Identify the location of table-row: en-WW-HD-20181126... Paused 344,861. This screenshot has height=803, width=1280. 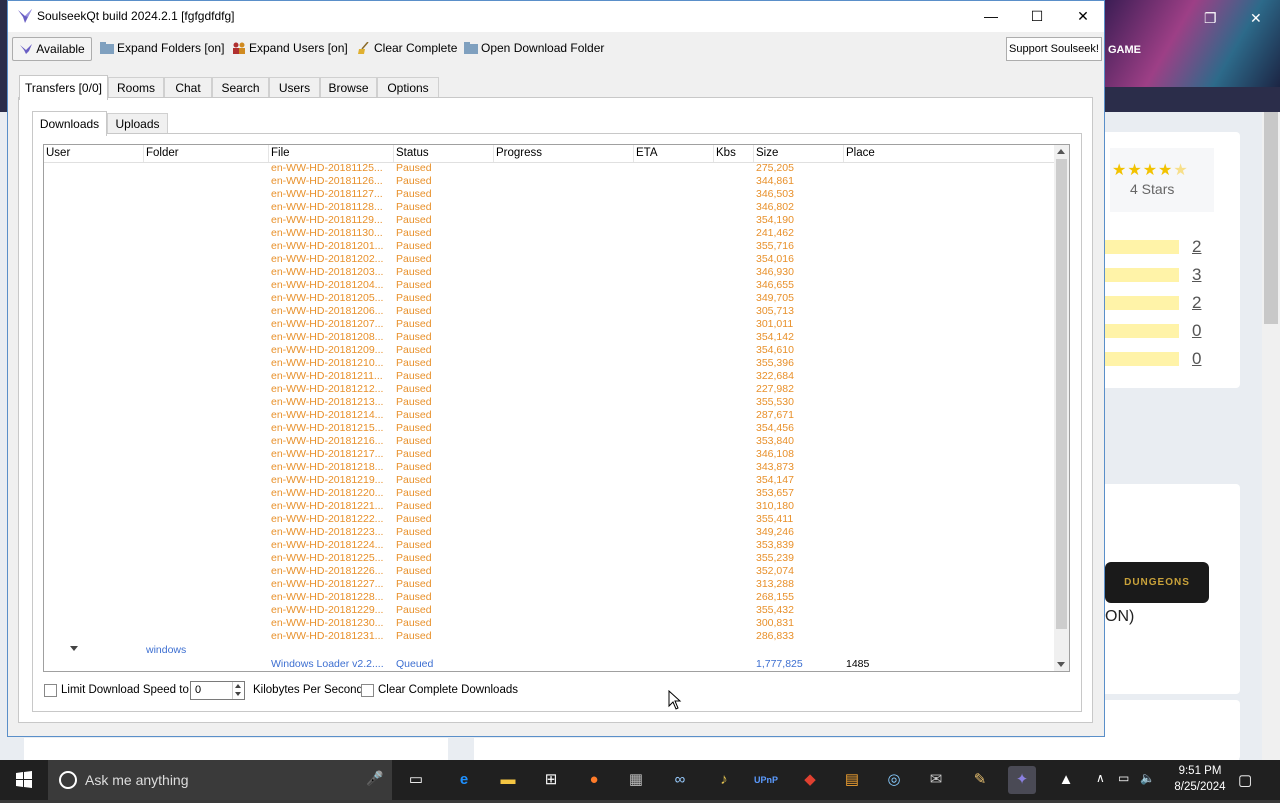
(549, 181).